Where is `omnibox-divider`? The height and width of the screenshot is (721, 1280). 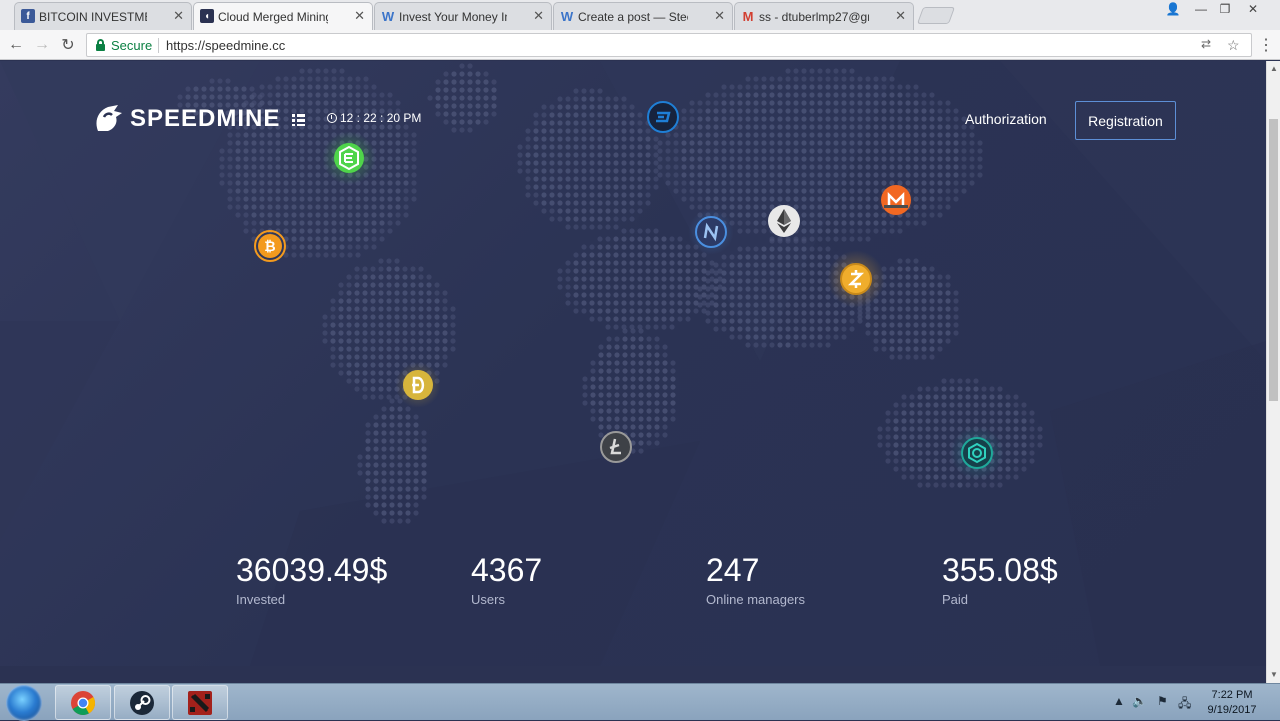
omnibox-divider is located at coordinates (158, 45).